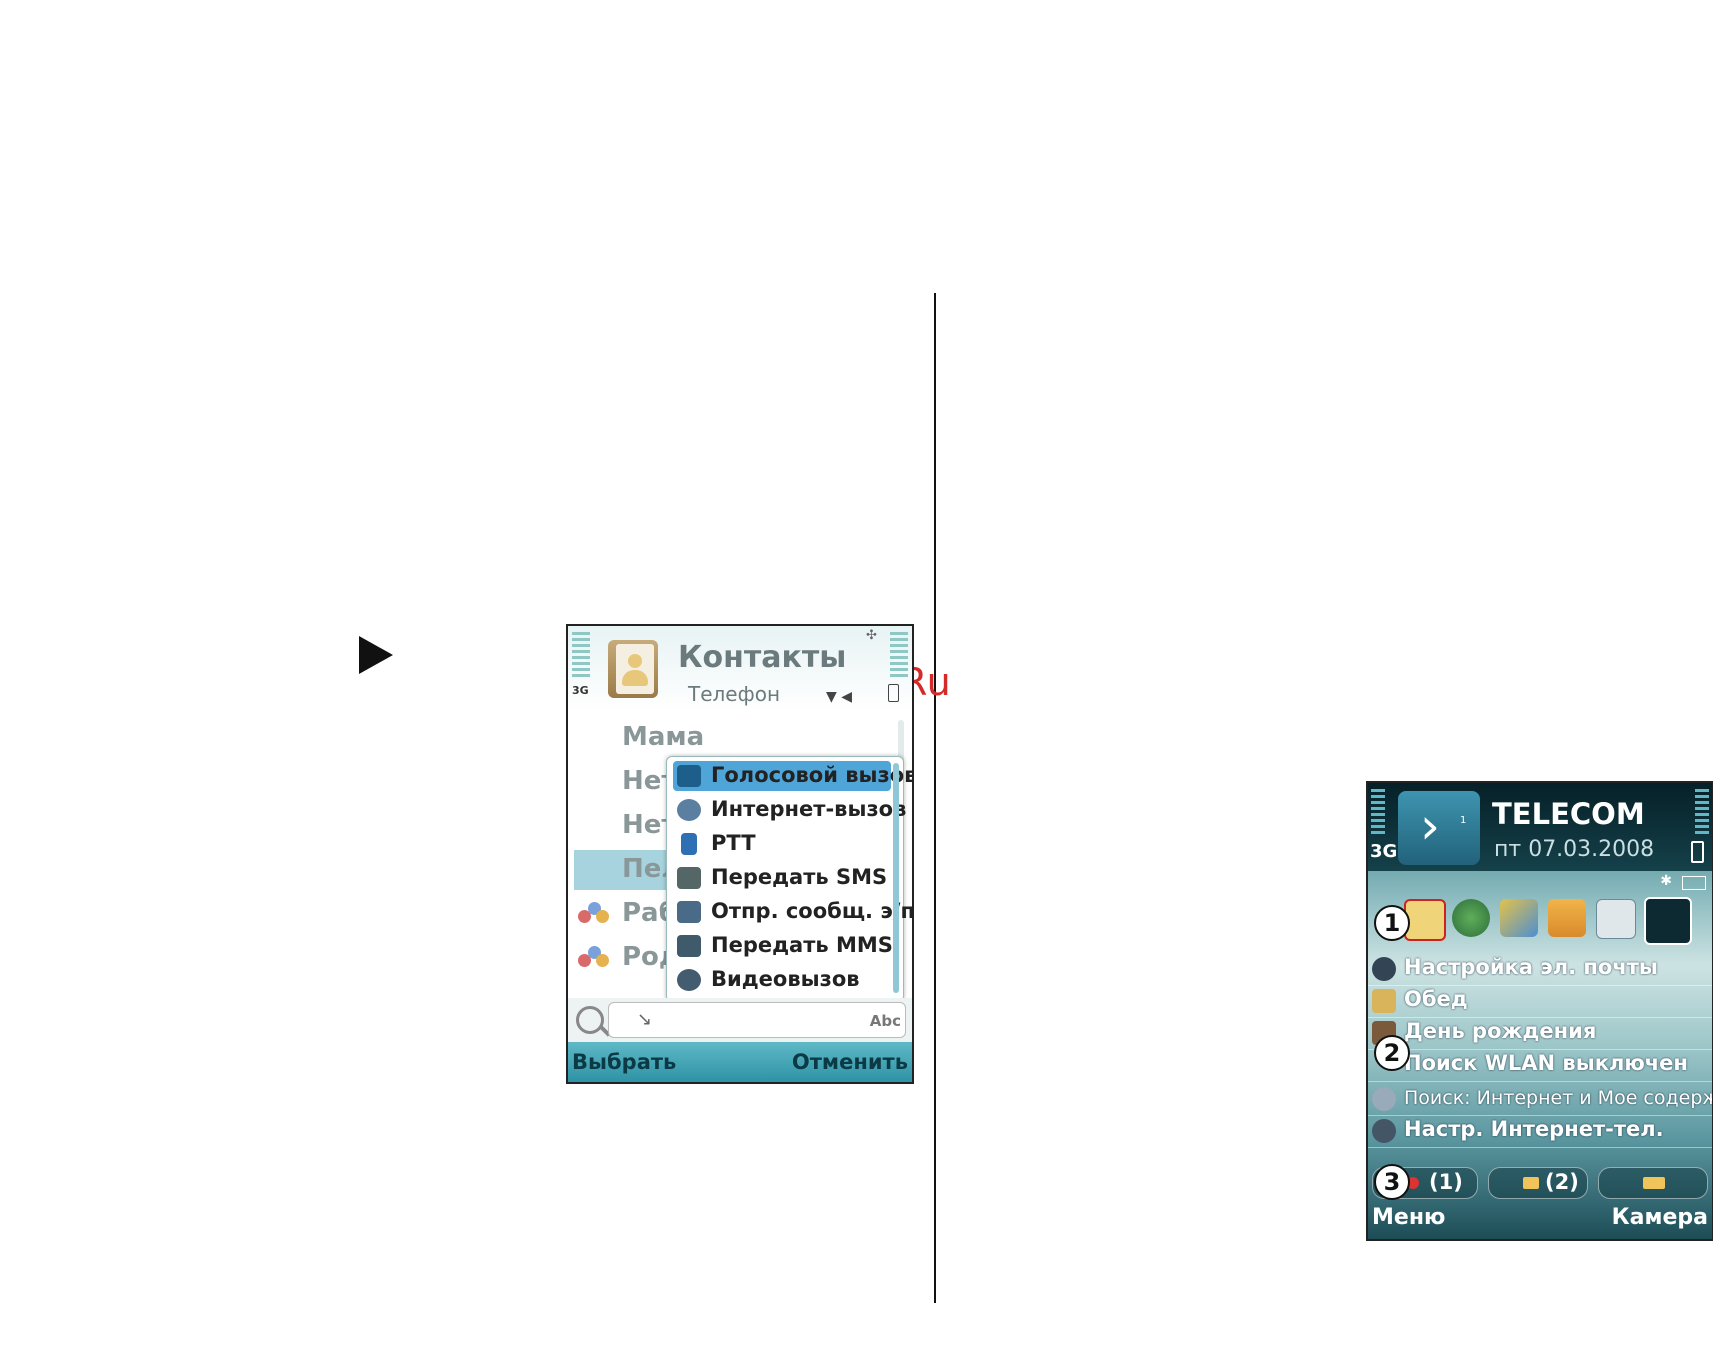 Image resolution: width=1713 pixels, height=1360 pixels. Describe the element at coordinates (789, 810) in the screenshot. I see `menu-item-internet-call: Интернет-вызов` at that location.